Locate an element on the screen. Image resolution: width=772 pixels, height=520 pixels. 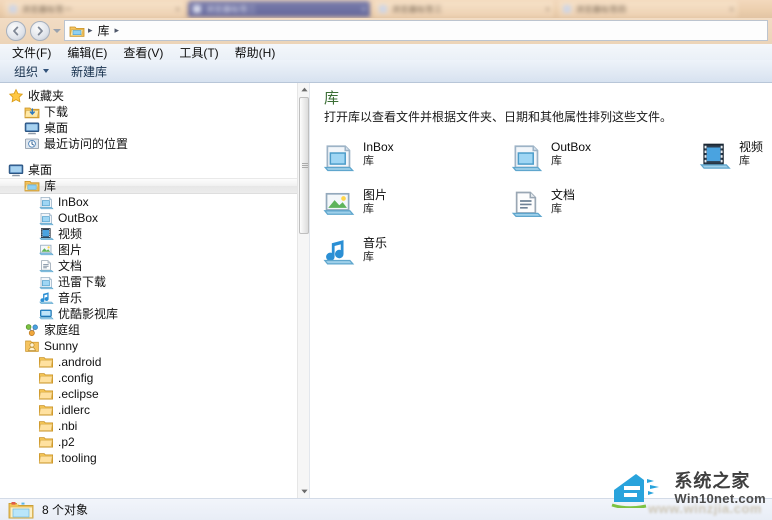
library-item-name: 图片 is located at coordinates (375, 195).